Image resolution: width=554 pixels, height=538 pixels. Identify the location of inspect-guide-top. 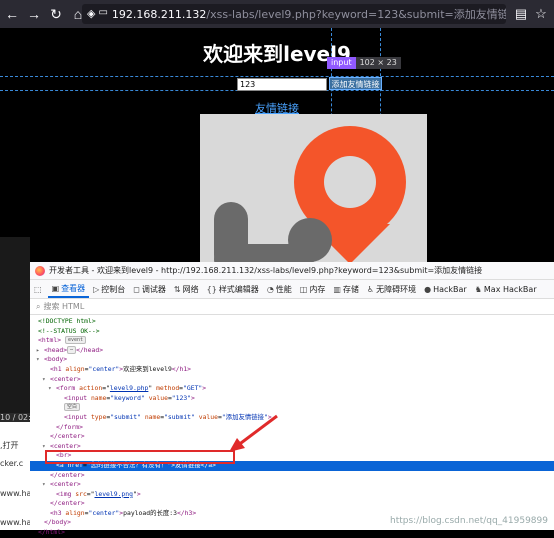
(277, 76).